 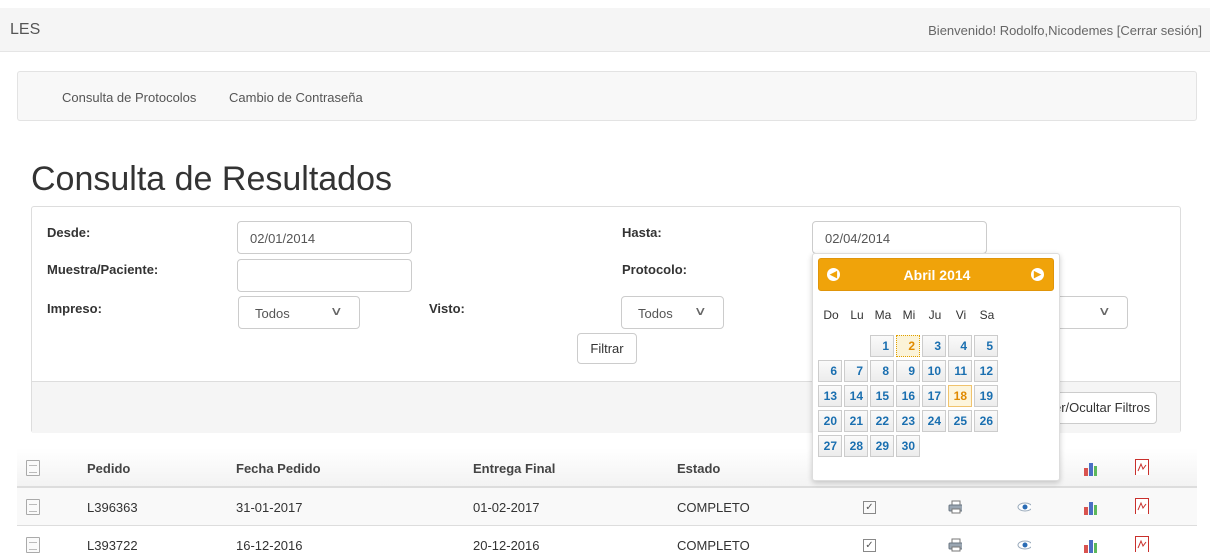 I want to click on hasta-input: 02/04/2014, so click(x=899, y=237).